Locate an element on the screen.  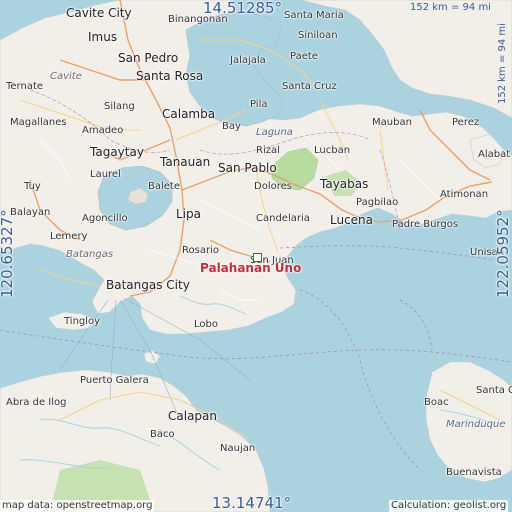
label-tayabas: Tayabas is located at coordinates (344, 184).